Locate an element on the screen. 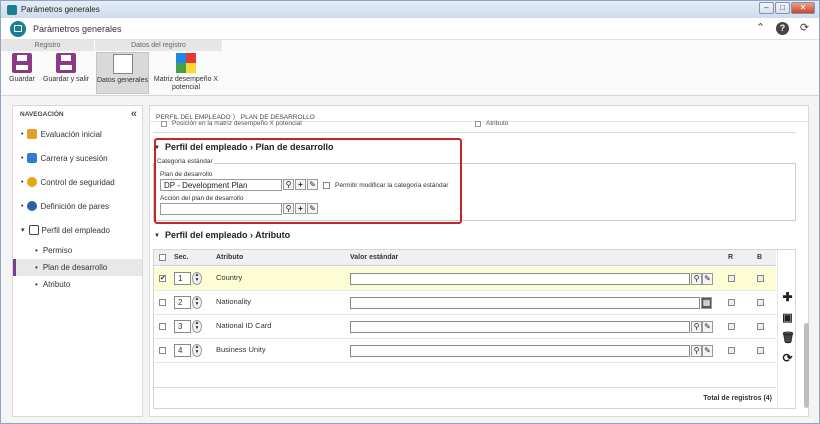 This screenshot has height=424, width=820. matrix-button: Matriz desempeño X potencial is located at coordinates (186, 72).